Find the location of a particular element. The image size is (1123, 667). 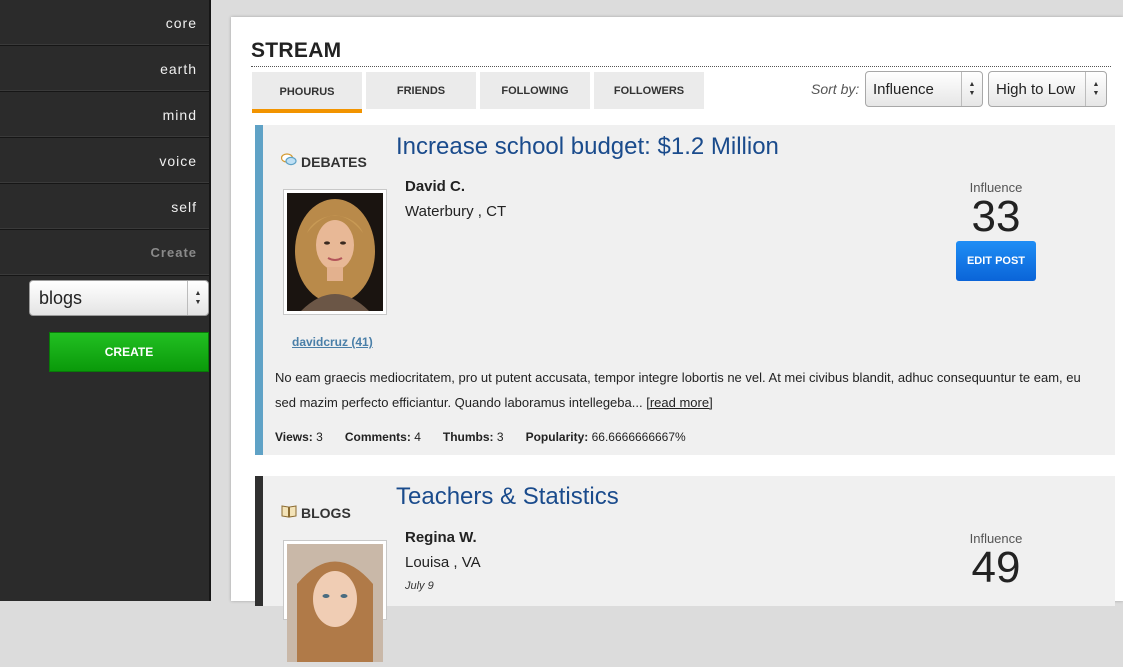

influence-score: 49 is located at coordinates (996, 567).